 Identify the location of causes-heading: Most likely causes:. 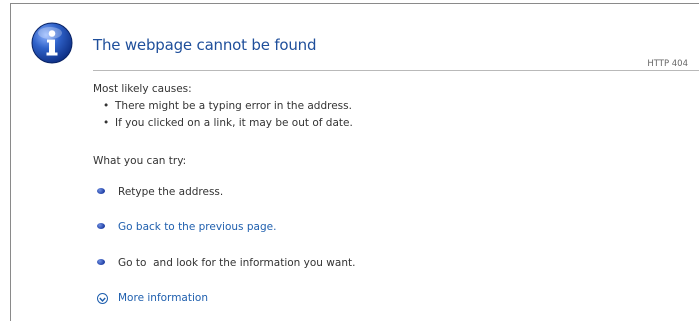
(142, 89).